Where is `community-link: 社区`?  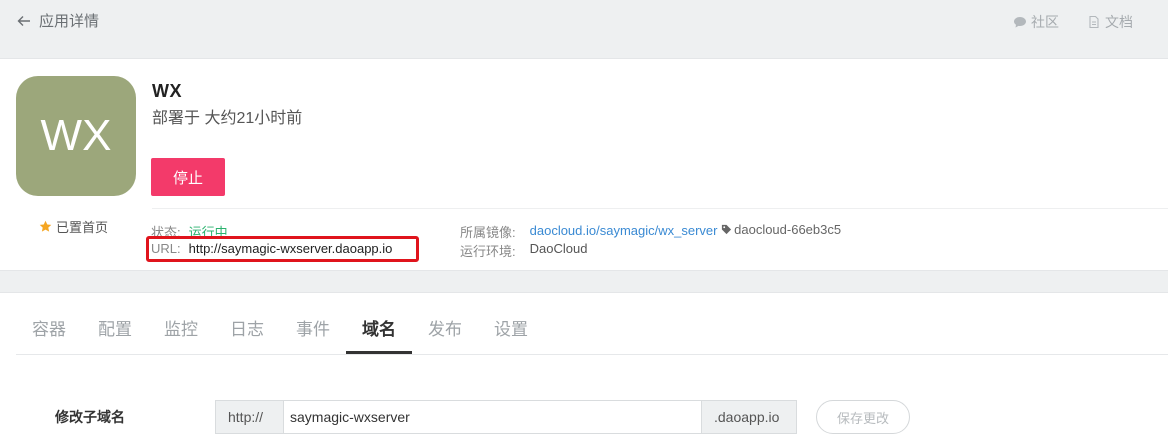 community-link: 社区 is located at coordinates (1036, 22).